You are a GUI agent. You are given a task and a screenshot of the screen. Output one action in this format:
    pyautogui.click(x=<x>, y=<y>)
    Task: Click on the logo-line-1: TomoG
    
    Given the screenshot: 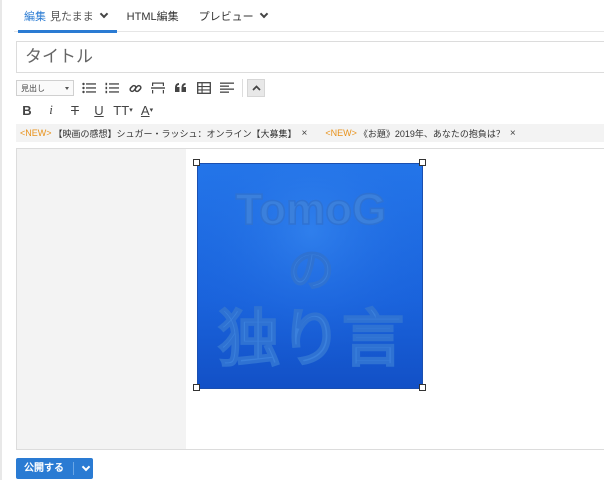 What is the action you would take?
    pyautogui.click(x=311, y=209)
    